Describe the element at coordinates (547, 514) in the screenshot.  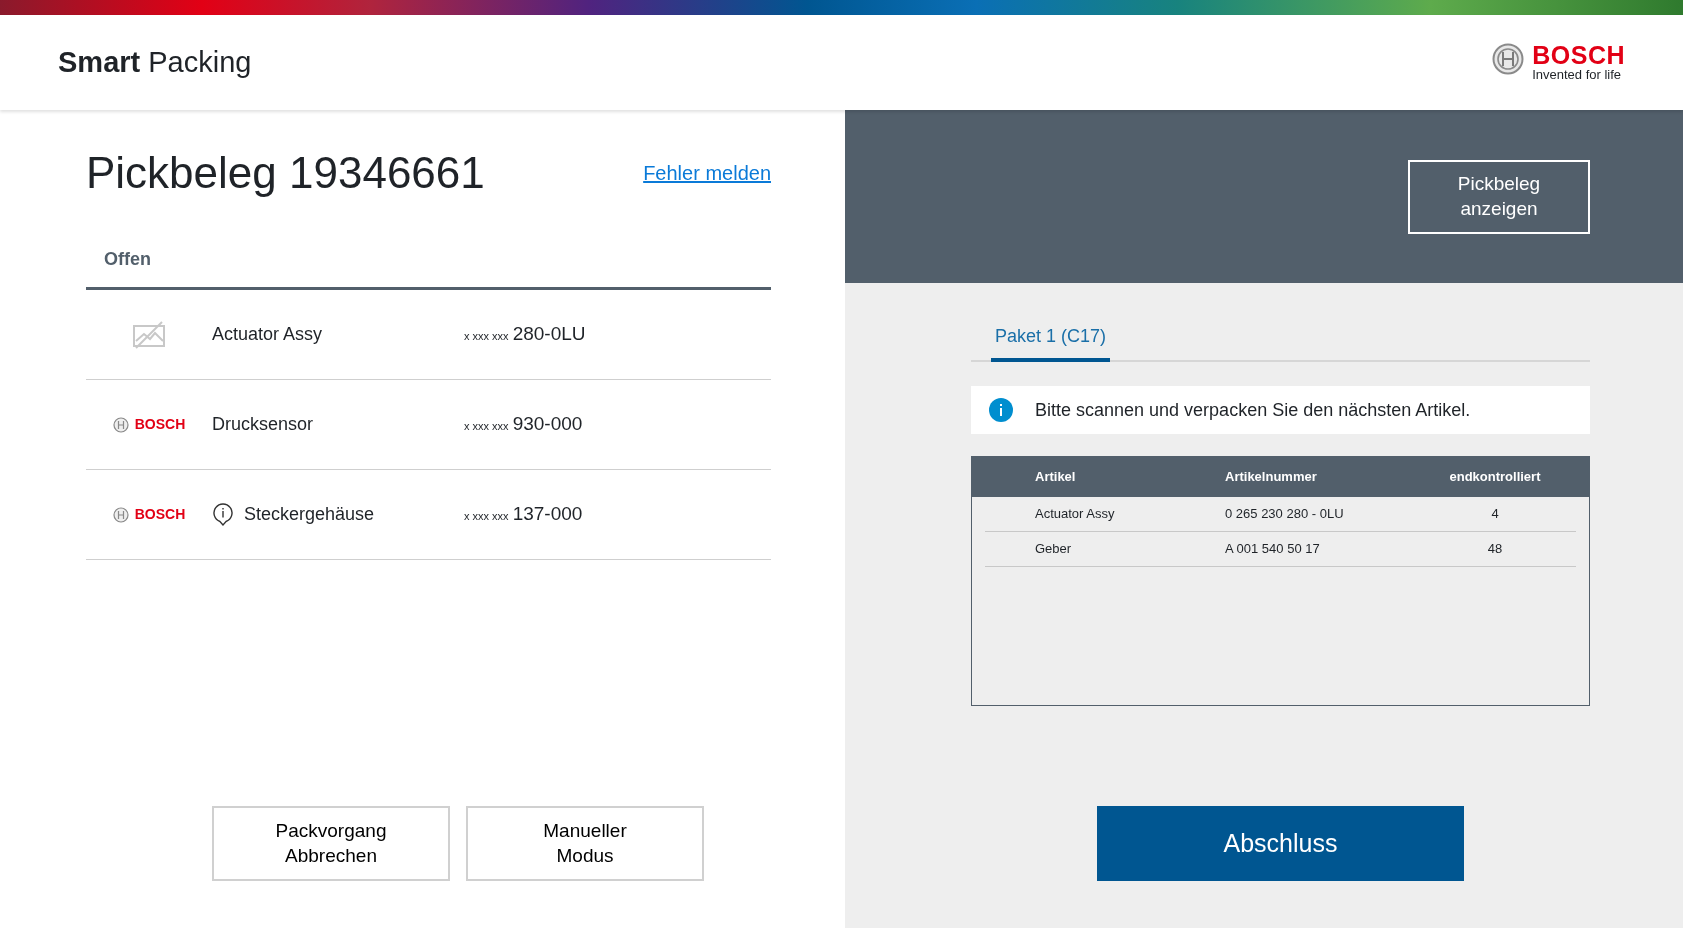
I see `part-number: 137-000` at that location.